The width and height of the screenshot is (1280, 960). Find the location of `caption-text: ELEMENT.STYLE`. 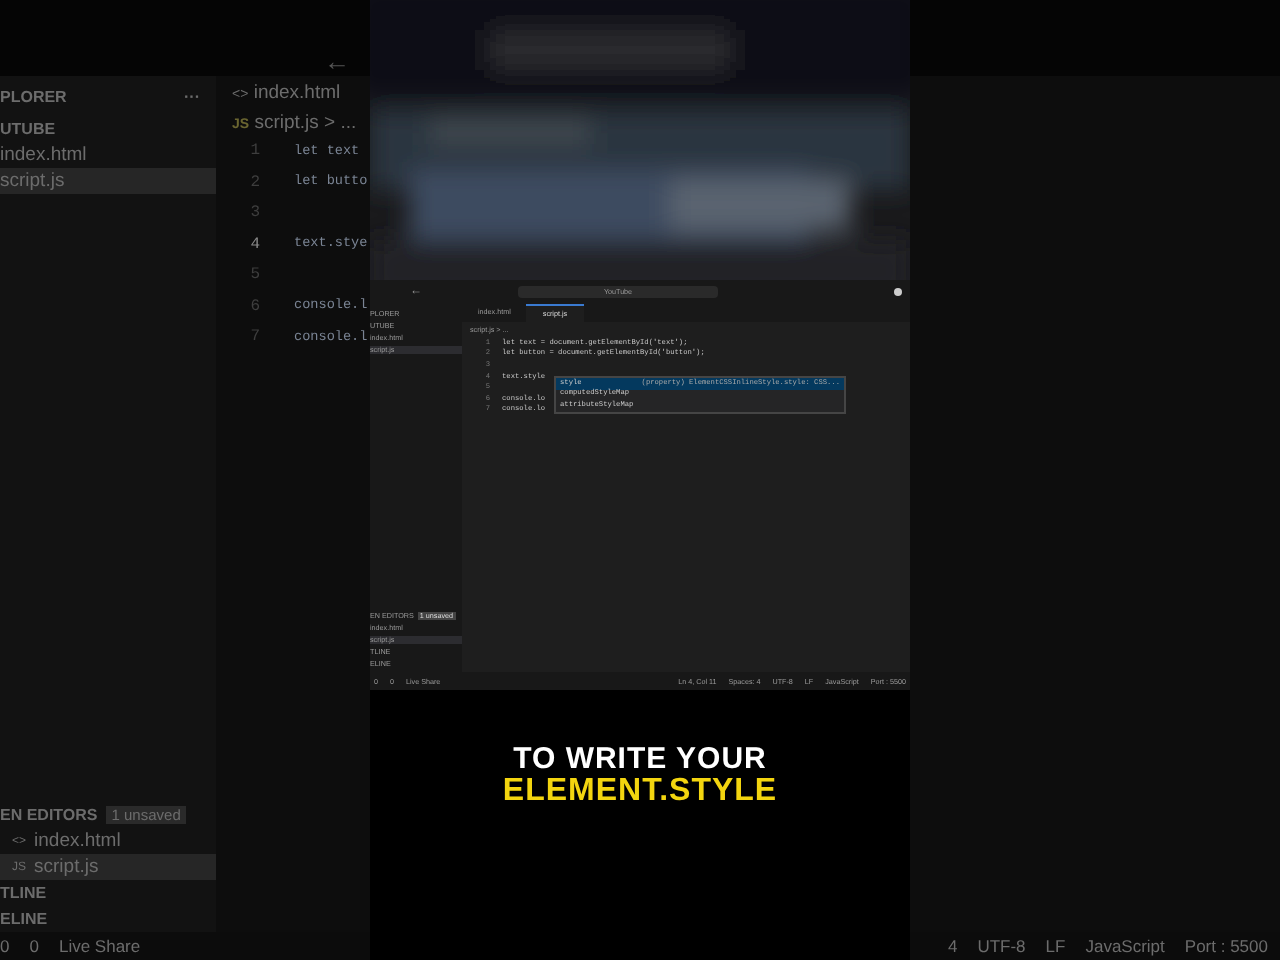

caption-text: ELEMENT.STYLE is located at coordinates (640, 792).